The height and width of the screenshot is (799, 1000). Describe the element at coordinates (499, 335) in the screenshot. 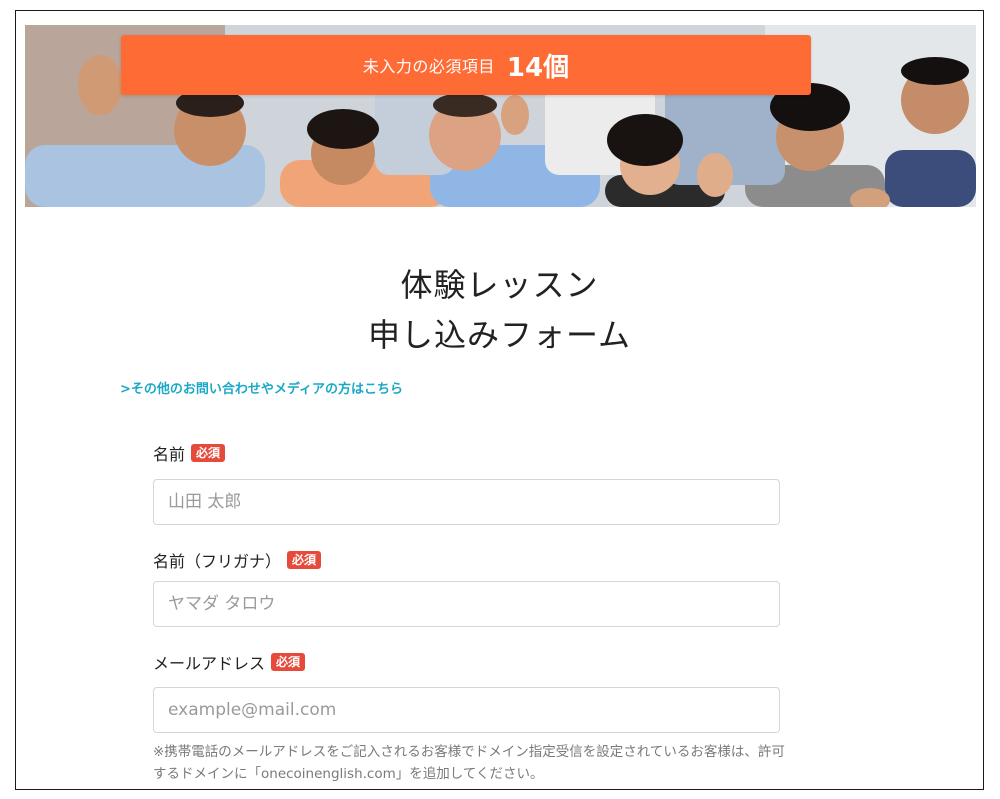

I see `page-title-line2: 申し込みフォーム` at that location.